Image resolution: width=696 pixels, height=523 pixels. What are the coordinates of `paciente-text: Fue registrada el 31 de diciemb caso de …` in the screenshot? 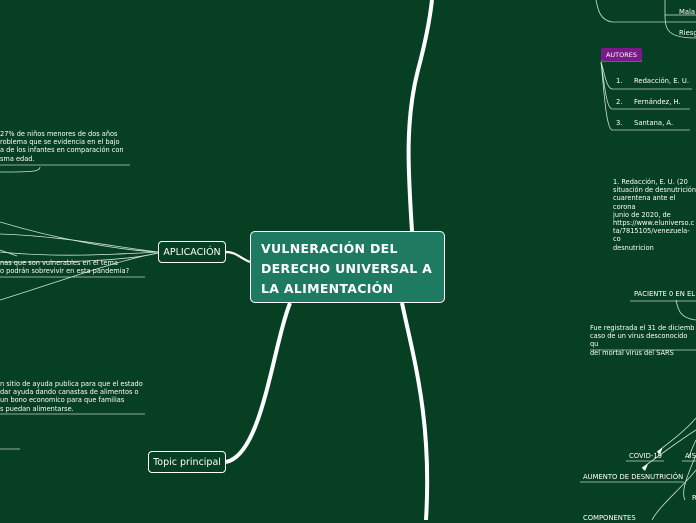 It's located at (642, 340).